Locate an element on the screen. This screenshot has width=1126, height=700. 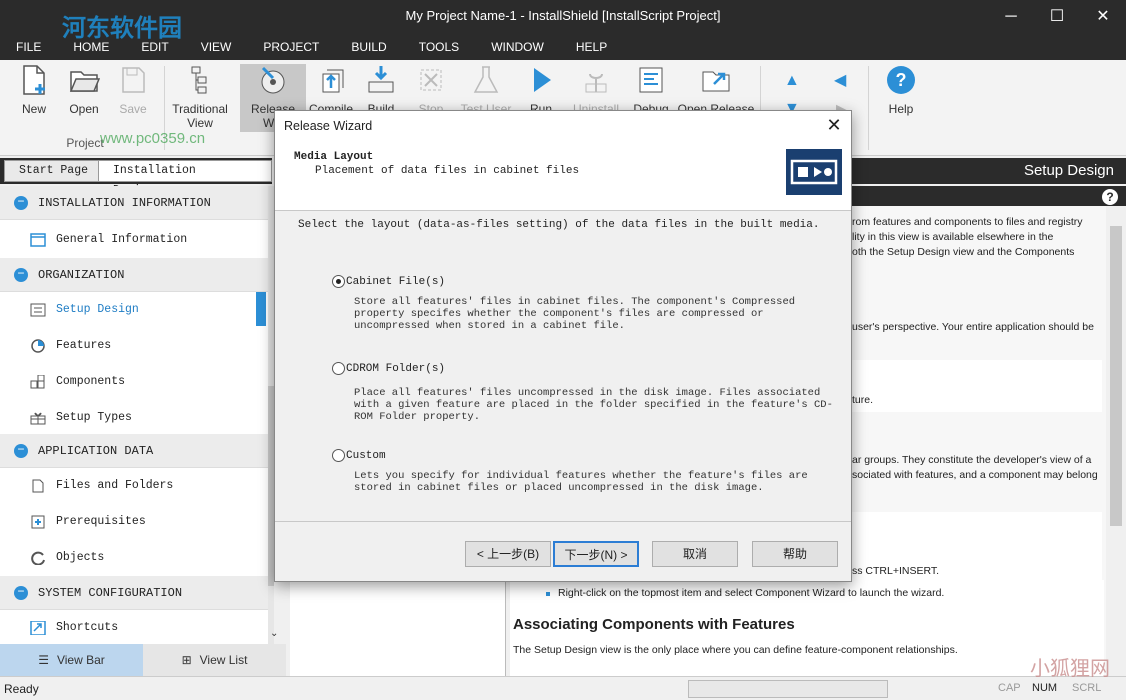
tab-start-page: Start Page is located at coordinates (54, 171).